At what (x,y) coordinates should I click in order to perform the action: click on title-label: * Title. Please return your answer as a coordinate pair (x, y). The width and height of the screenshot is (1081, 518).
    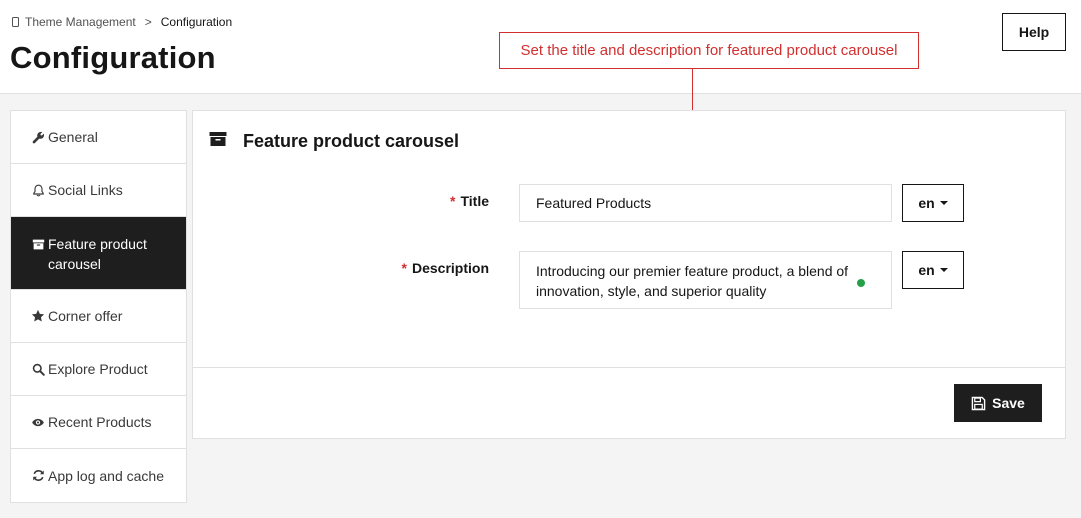
    Looking at the image, I should click on (441, 201).